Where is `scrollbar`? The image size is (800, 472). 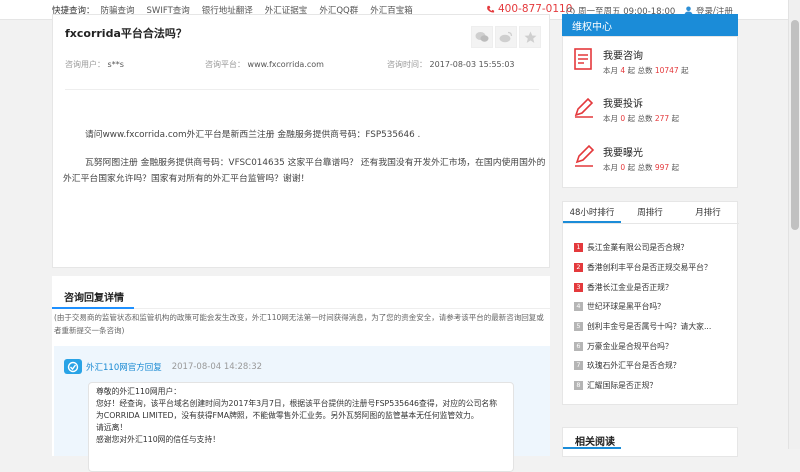 scrollbar is located at coordinates (794, 224).